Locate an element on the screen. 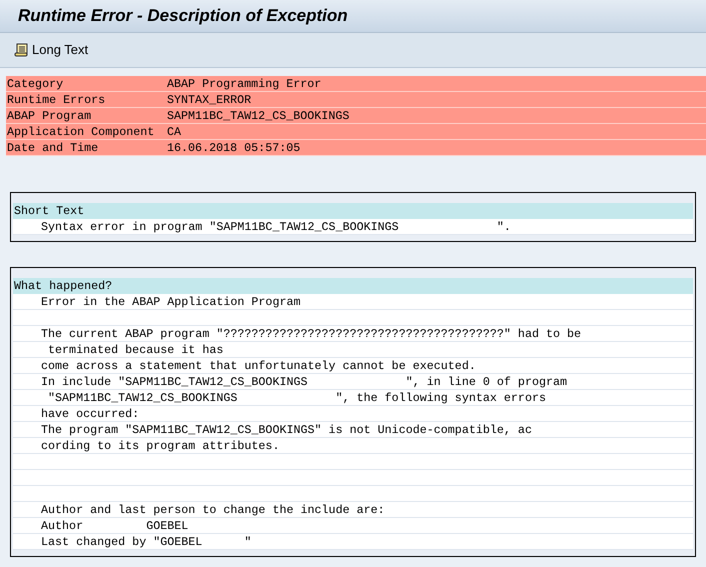  text-line: terminated because it has is located at coordinates (135, 350).